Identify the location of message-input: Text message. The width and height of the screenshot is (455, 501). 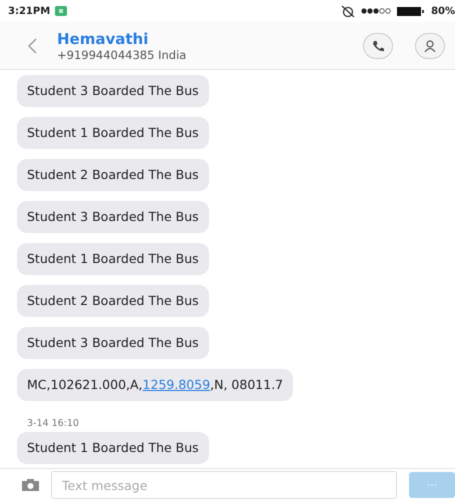
(224, 485).